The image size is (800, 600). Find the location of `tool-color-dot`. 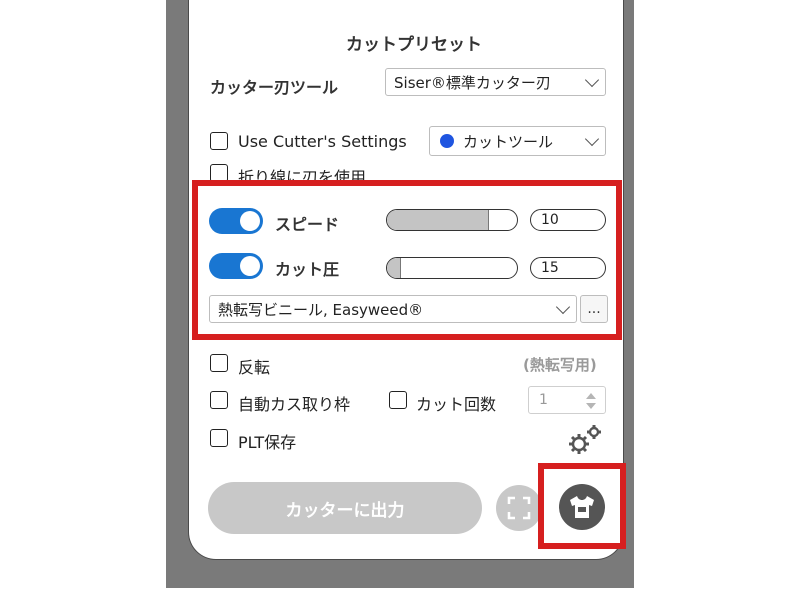

tool-color-dot is located at coordinates (447, 141).